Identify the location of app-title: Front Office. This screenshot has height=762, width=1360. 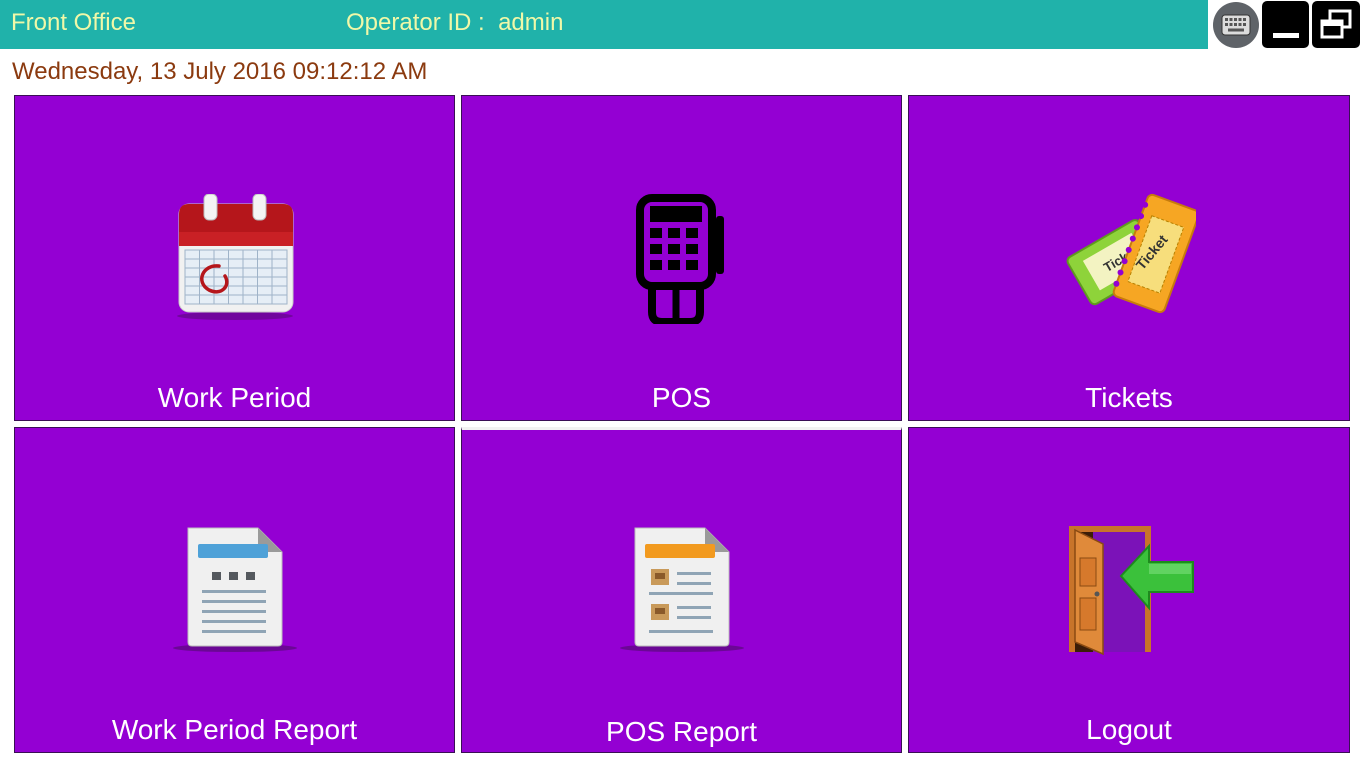
(73, 22).